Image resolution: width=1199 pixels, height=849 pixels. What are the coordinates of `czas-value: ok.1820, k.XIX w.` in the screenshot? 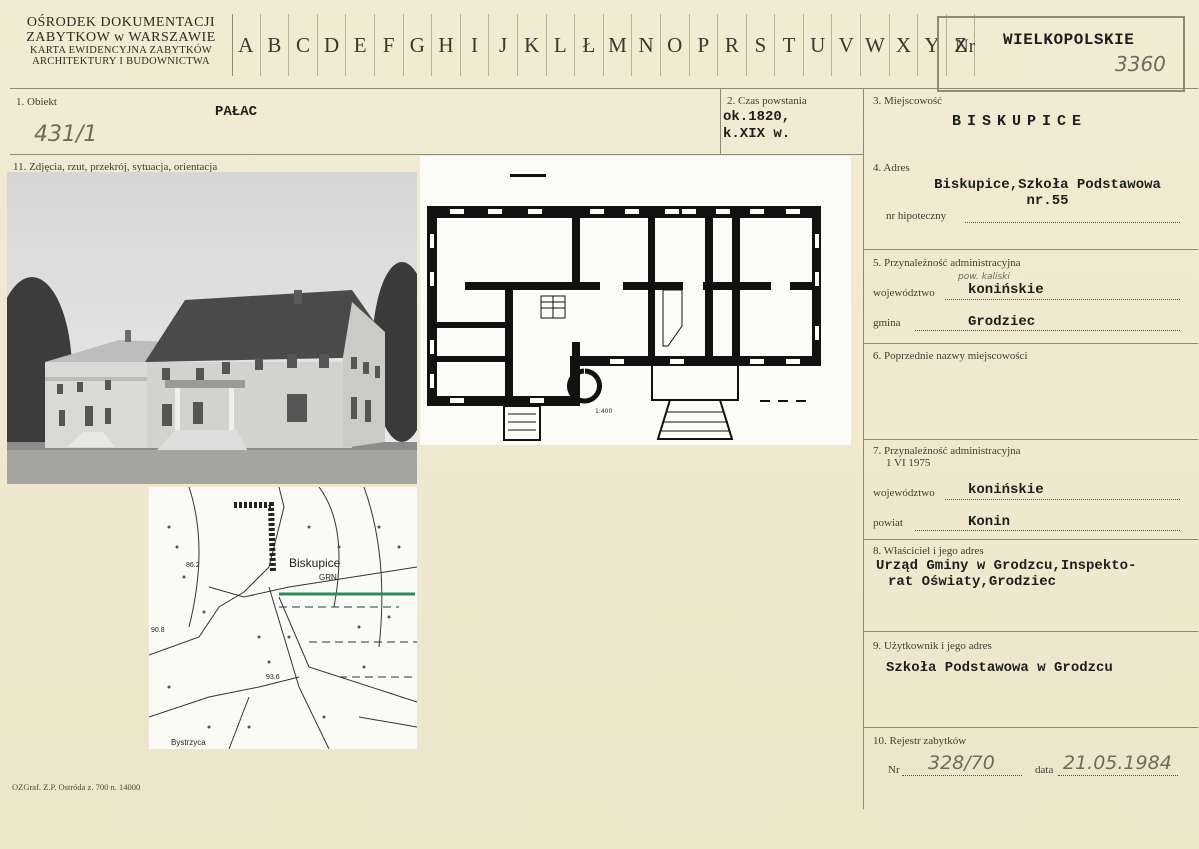 It's located at (756, 126).